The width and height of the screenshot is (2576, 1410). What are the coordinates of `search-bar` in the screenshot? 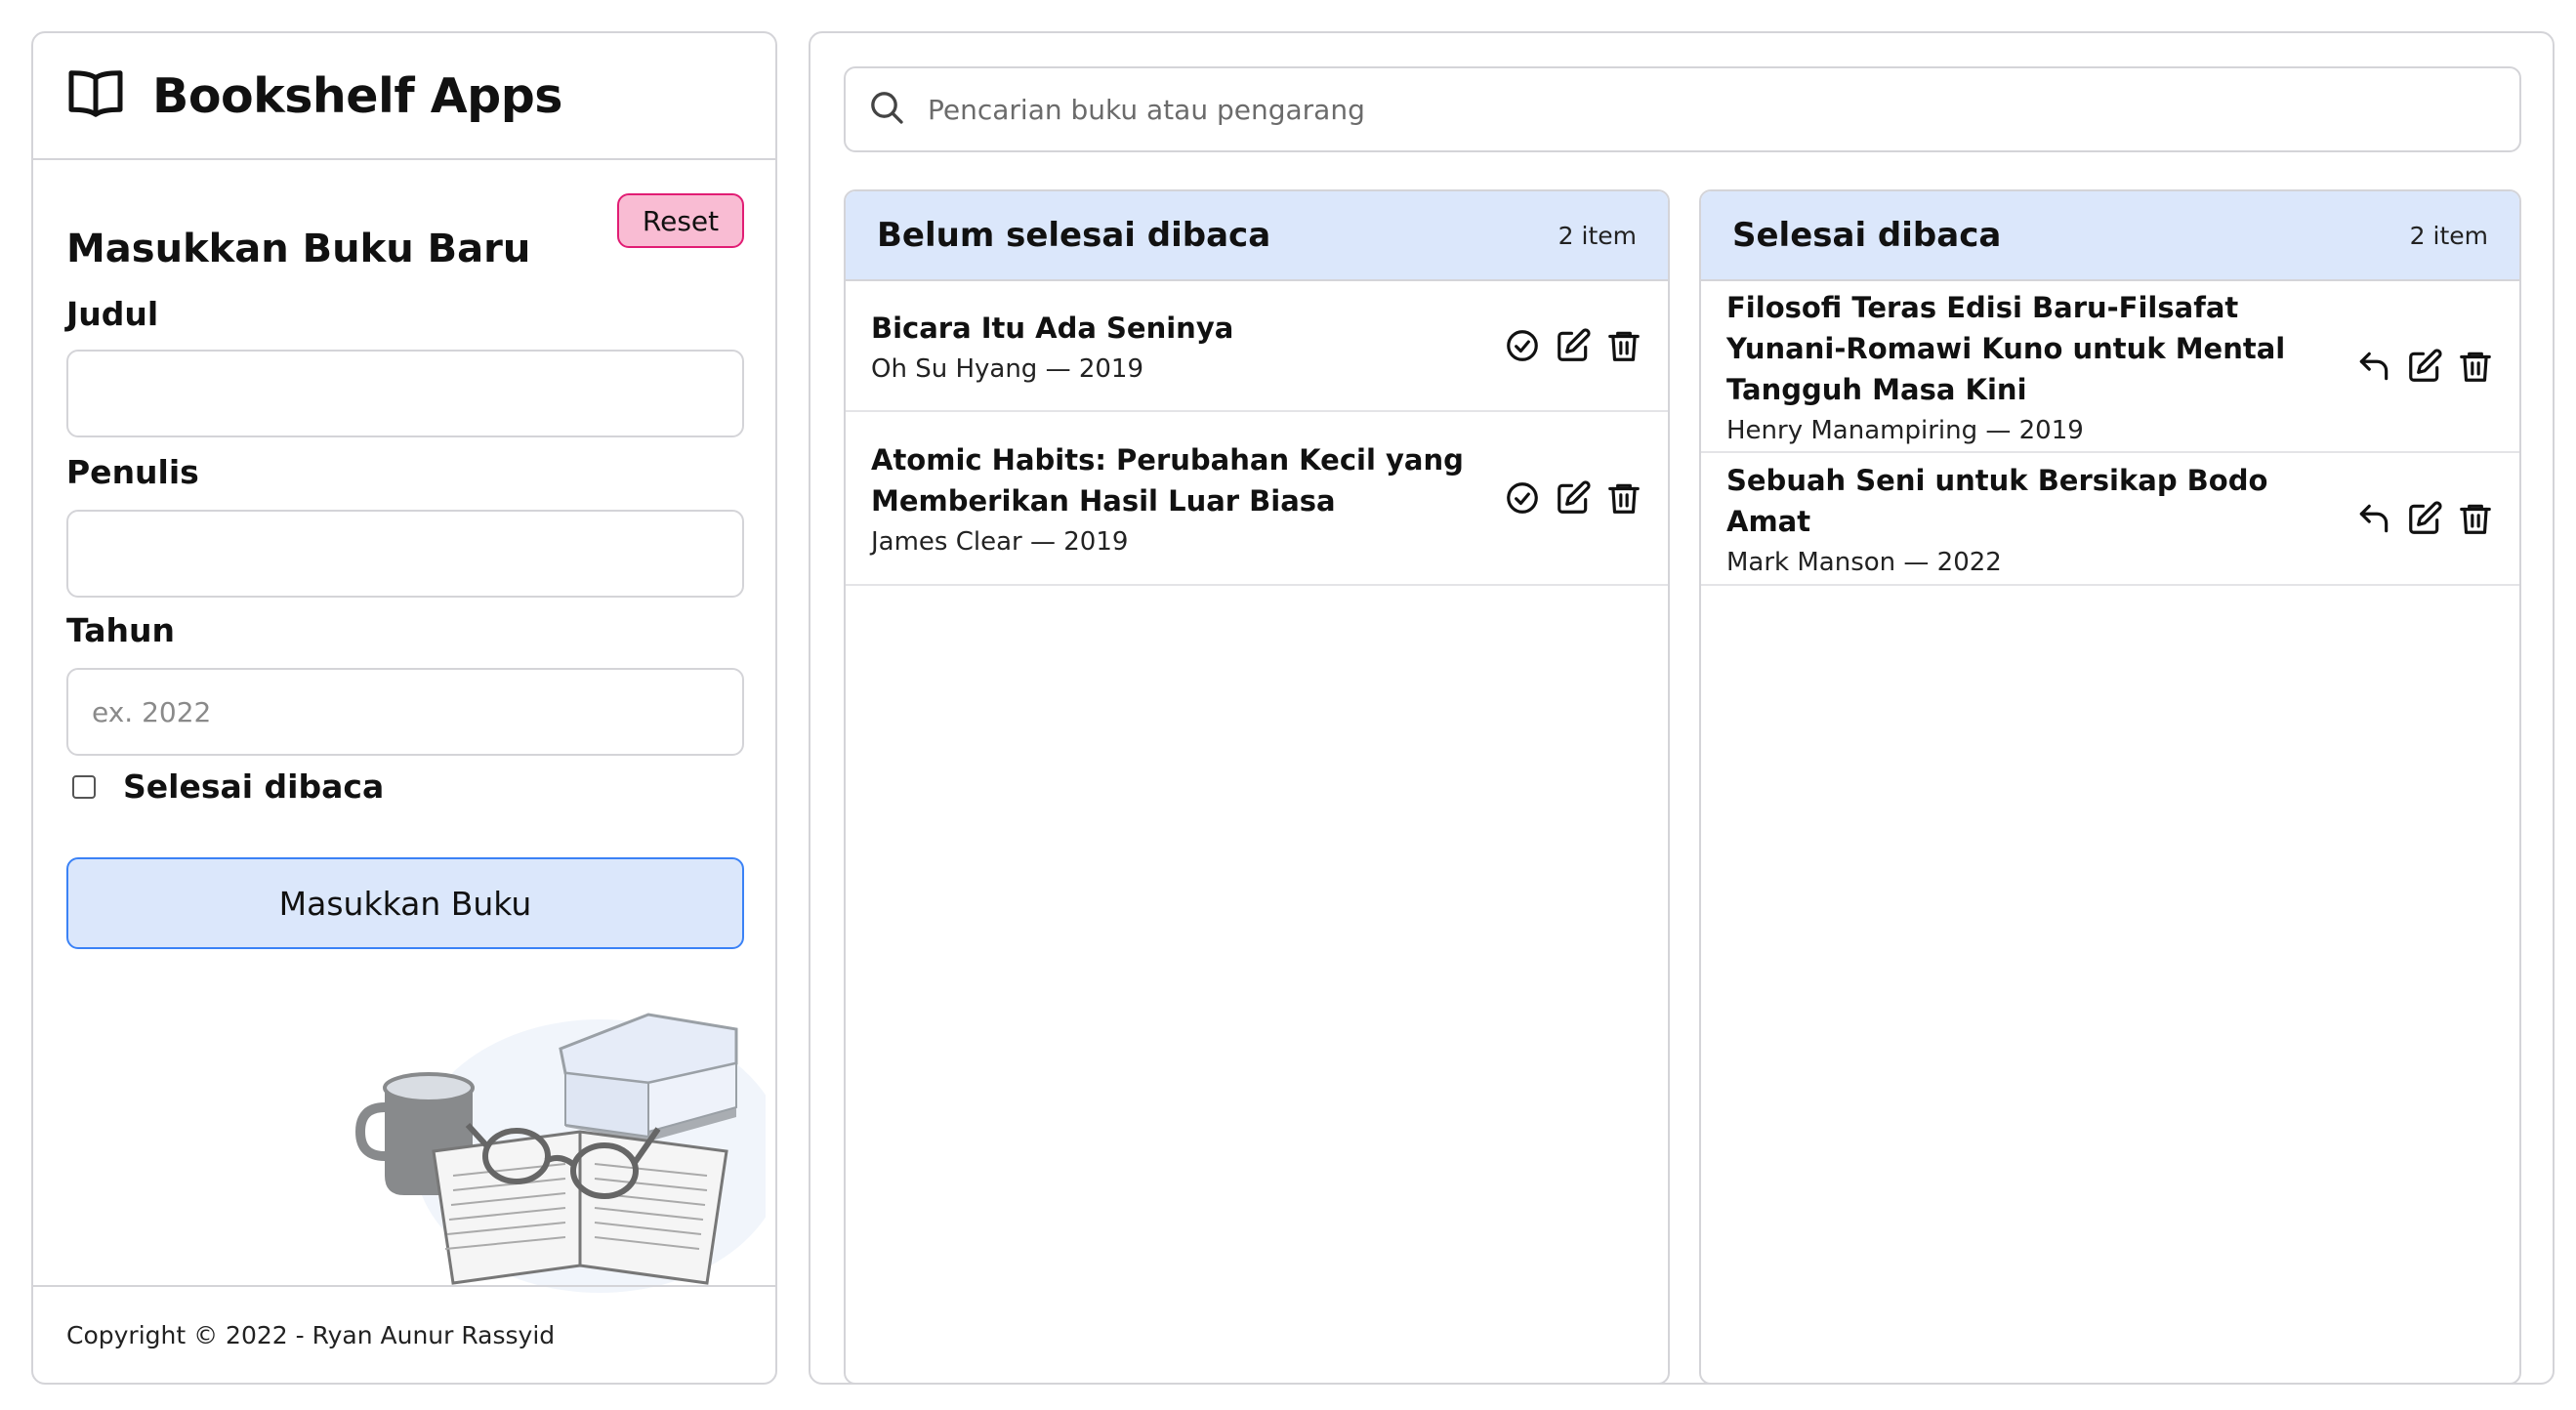 It's located at (1682, 109).